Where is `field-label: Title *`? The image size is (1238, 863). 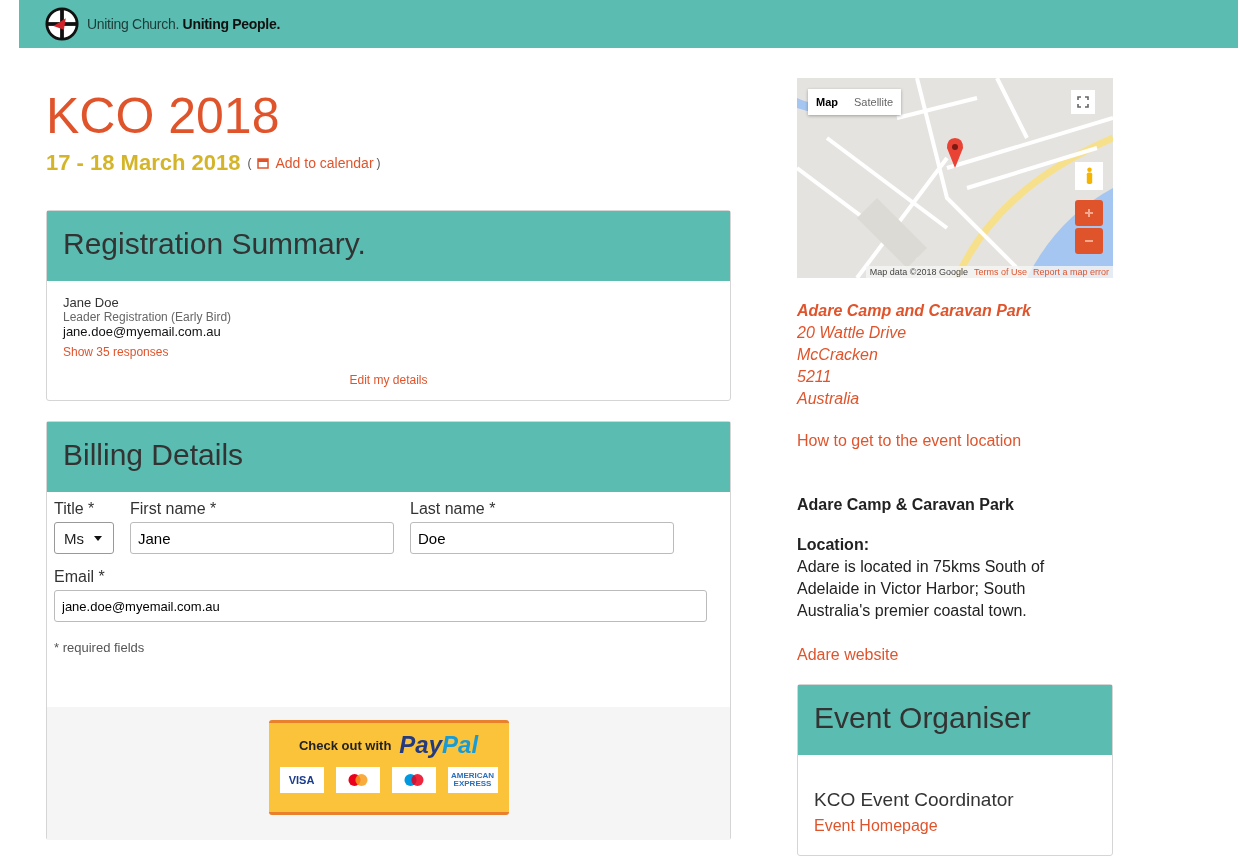 field-label: Title * is located at coordinates (75, 509).